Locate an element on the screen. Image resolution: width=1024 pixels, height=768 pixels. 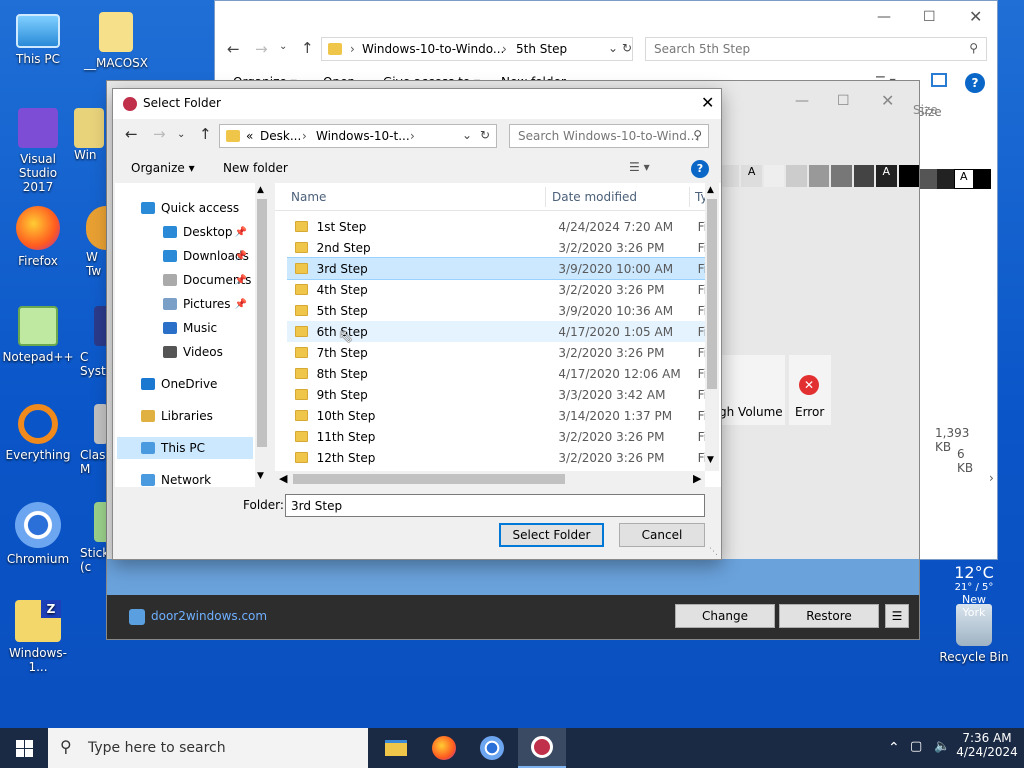
file-list-vscroll-thumb is located at coordinates (712, 294).